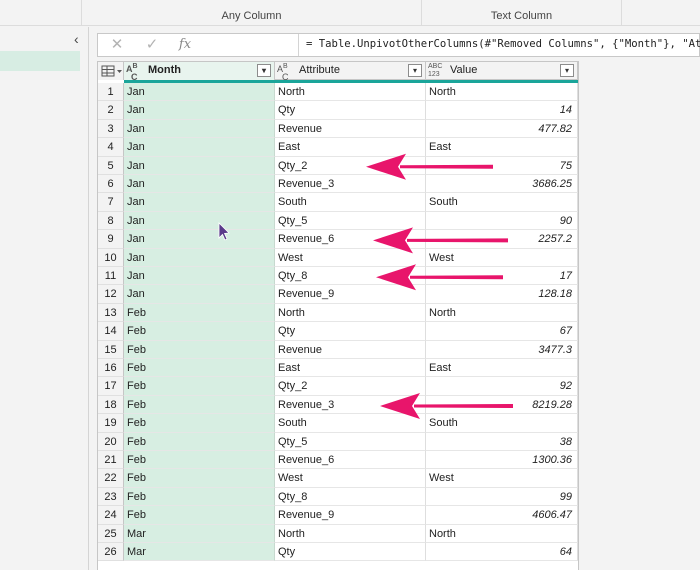  Describe the element at coordinates (111, 184) in the screenshot. I see `row-number: 6` at that location.